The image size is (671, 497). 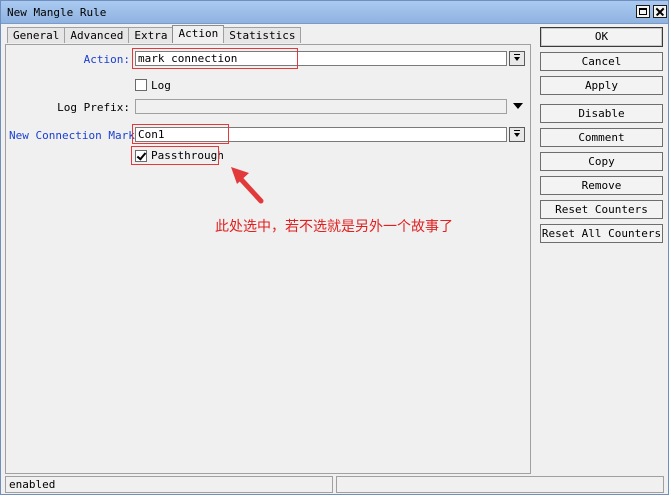 What do you see at coordinates (321, 106) in the screenshot?
I see `log-prefix-input` at bounding box center [321, 106].